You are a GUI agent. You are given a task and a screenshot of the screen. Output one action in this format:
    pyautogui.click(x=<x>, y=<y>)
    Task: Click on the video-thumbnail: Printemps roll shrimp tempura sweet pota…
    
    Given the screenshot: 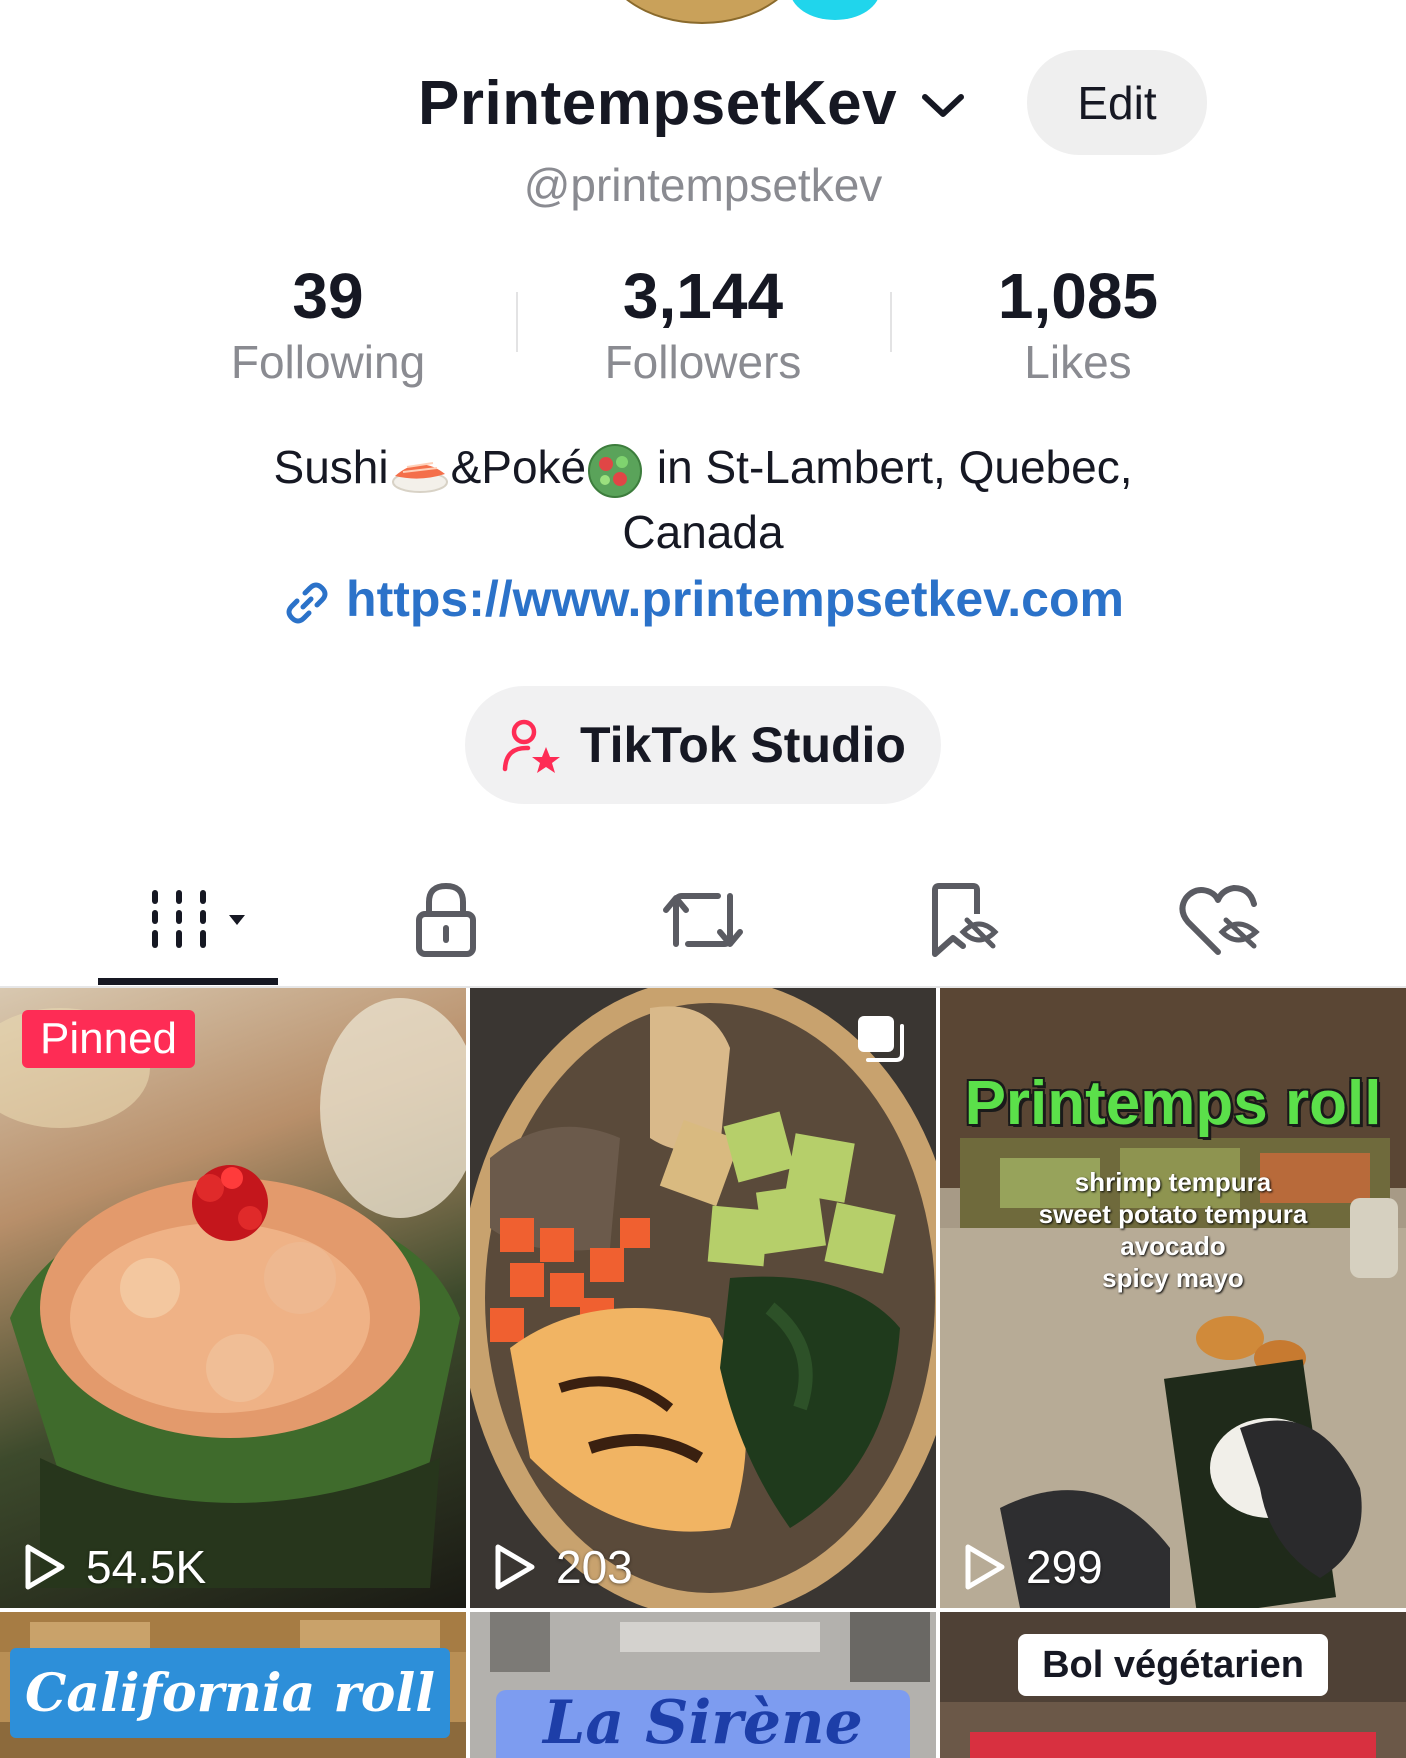 What is the action you would take?
    pyautogui.click(x=1173, y=1298)
    